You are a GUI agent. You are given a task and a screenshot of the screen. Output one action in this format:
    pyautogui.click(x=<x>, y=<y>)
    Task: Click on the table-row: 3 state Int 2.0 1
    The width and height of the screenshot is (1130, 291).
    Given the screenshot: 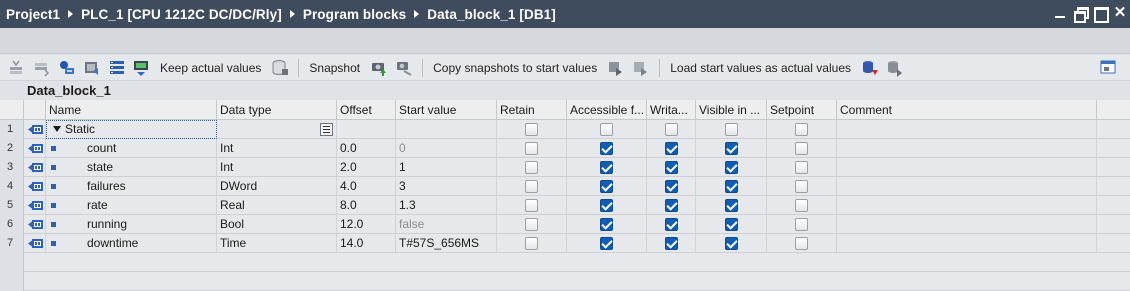 What is the action you would take?
    pyautogui.click(x=565, y=167)
    